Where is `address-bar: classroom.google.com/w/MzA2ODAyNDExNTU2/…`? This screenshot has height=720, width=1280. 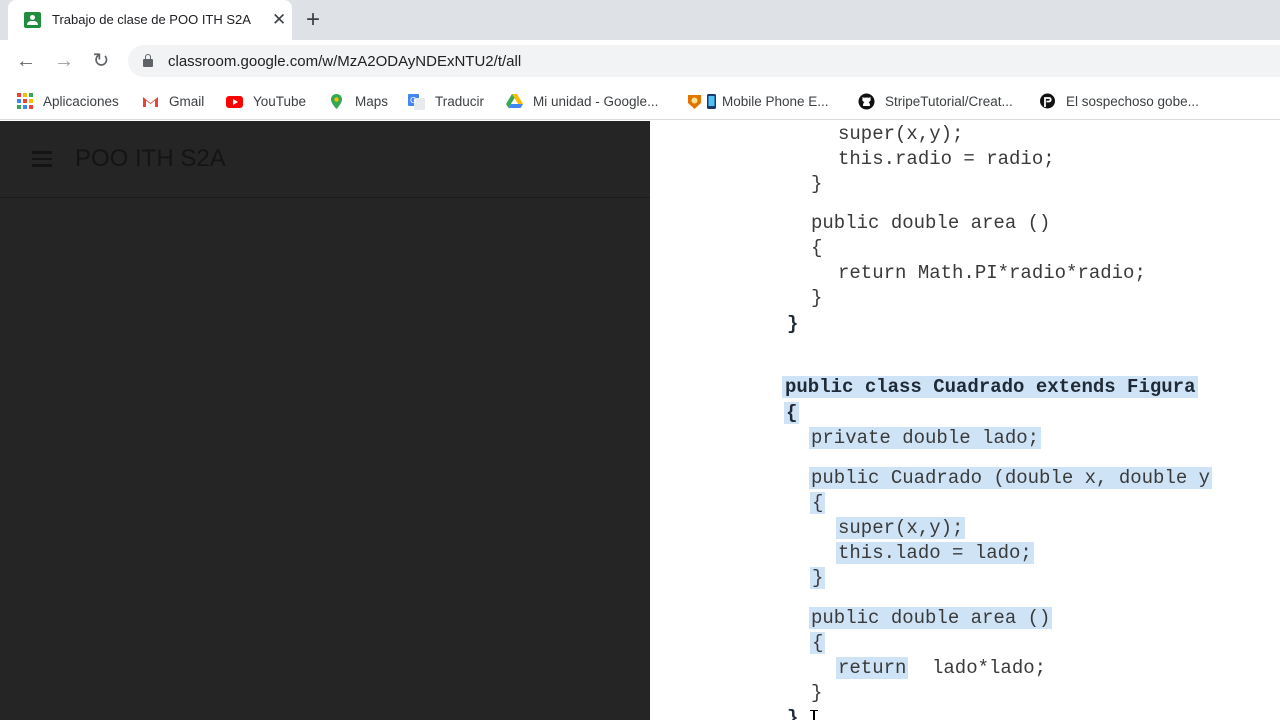 address-bar: classroom.google.com/w/MzA2ODAyNDExNTU2/… is located at coordinates (704, 61).